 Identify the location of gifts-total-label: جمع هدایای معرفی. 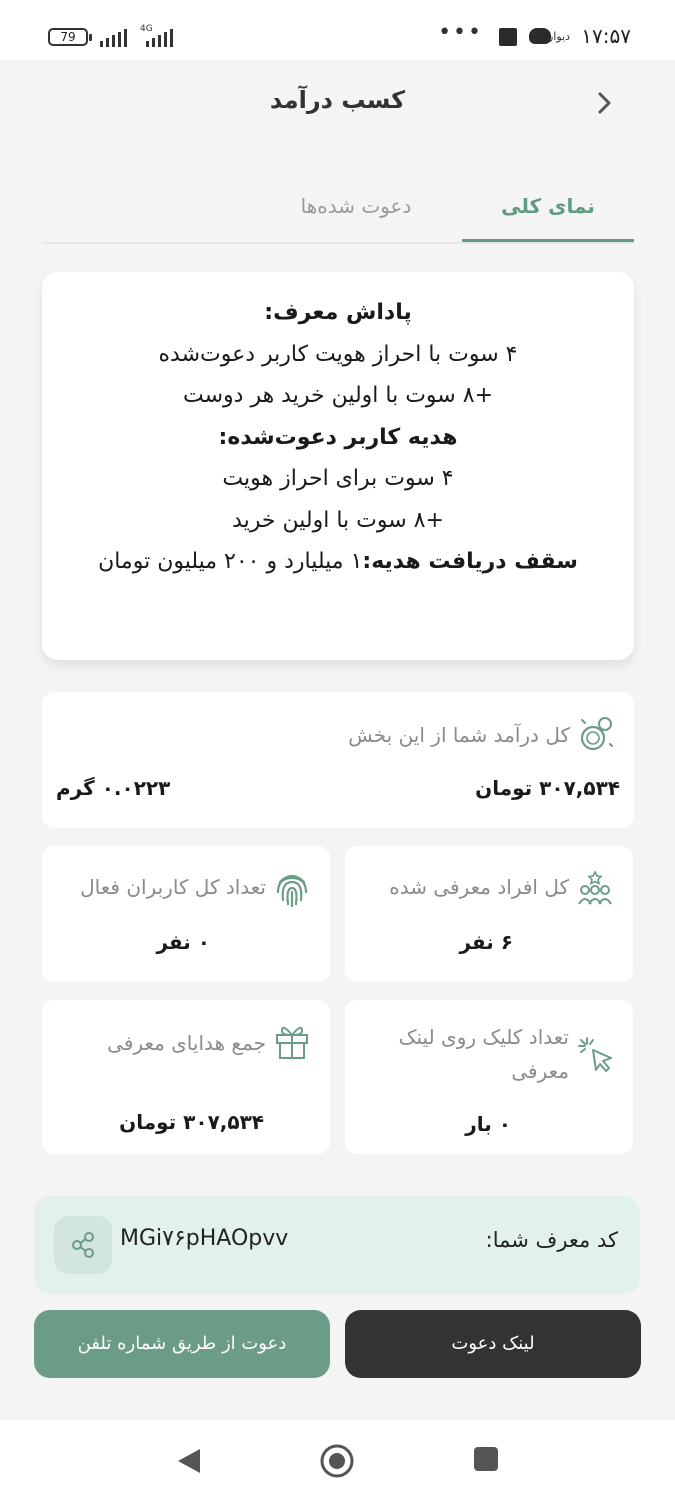
(186, 1043).